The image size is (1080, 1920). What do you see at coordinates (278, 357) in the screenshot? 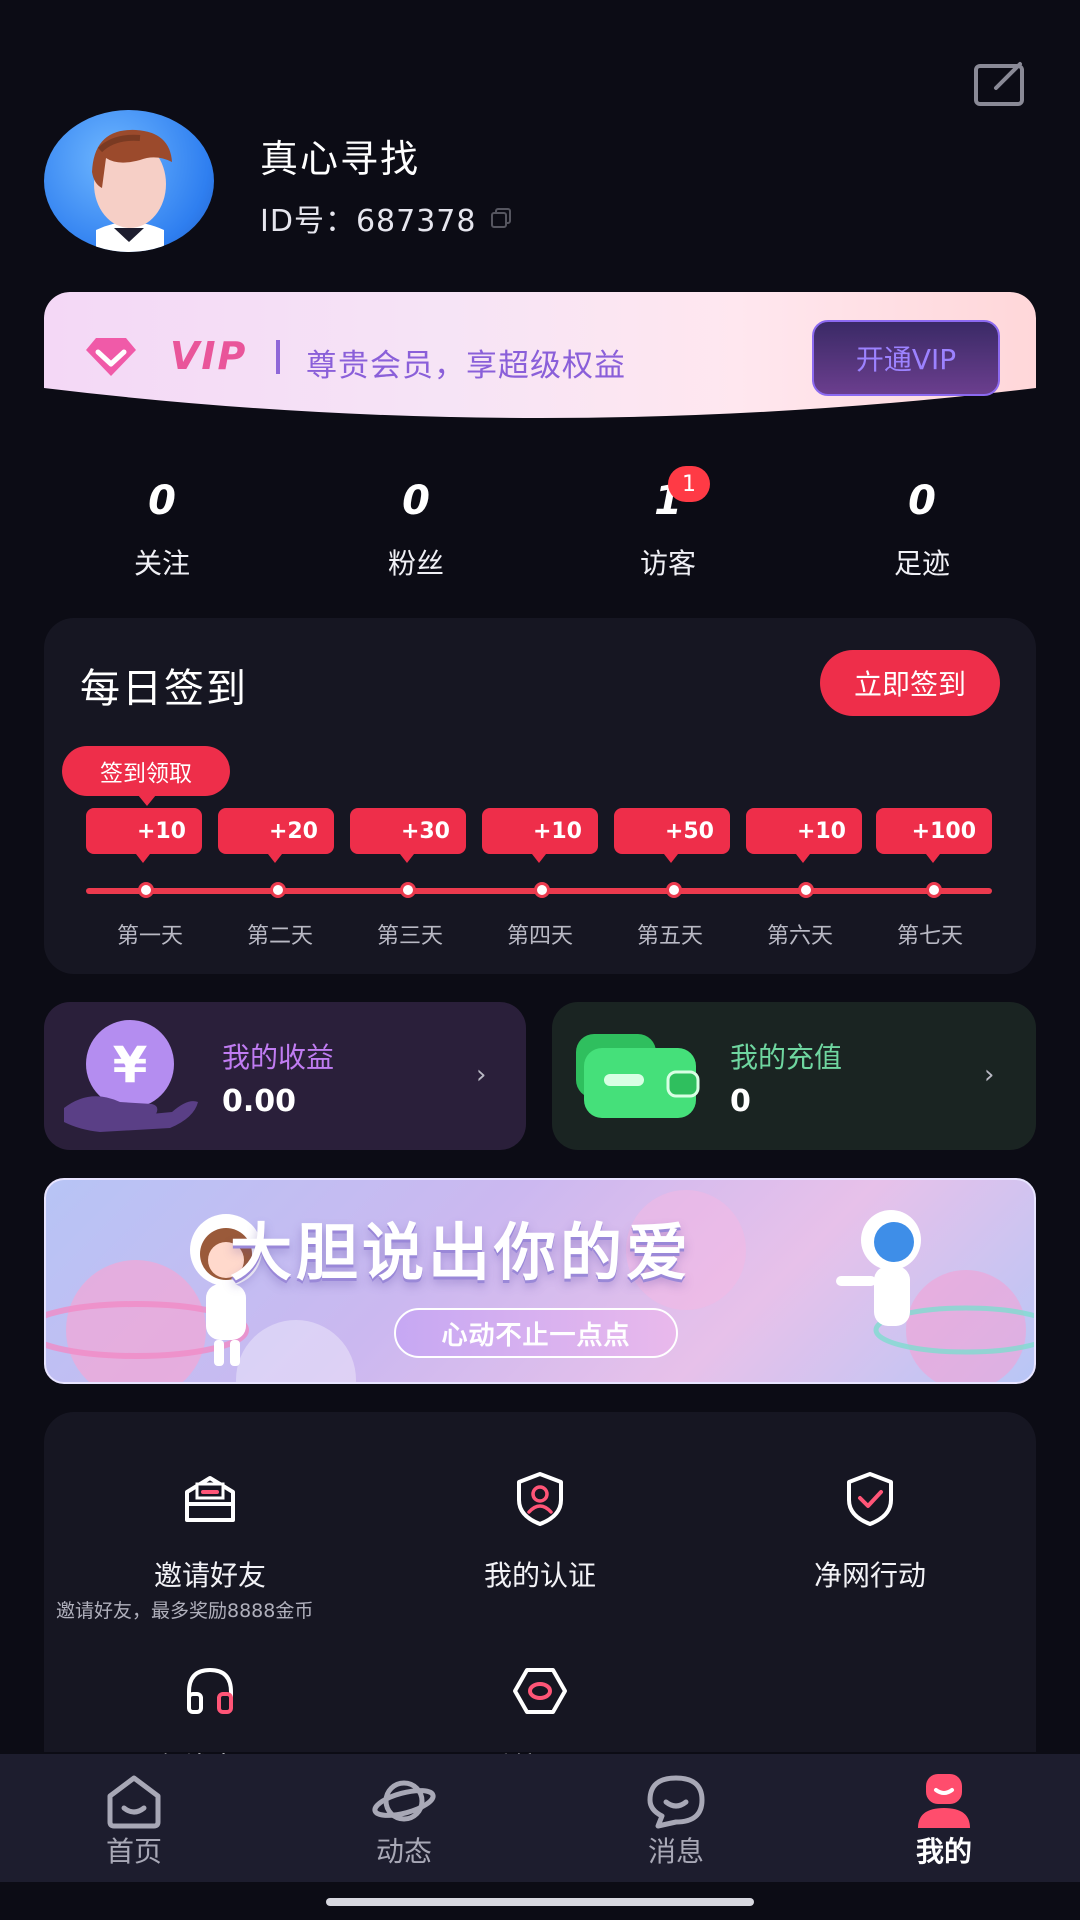
I see `vip-divider` at bounding box center [278, 357].